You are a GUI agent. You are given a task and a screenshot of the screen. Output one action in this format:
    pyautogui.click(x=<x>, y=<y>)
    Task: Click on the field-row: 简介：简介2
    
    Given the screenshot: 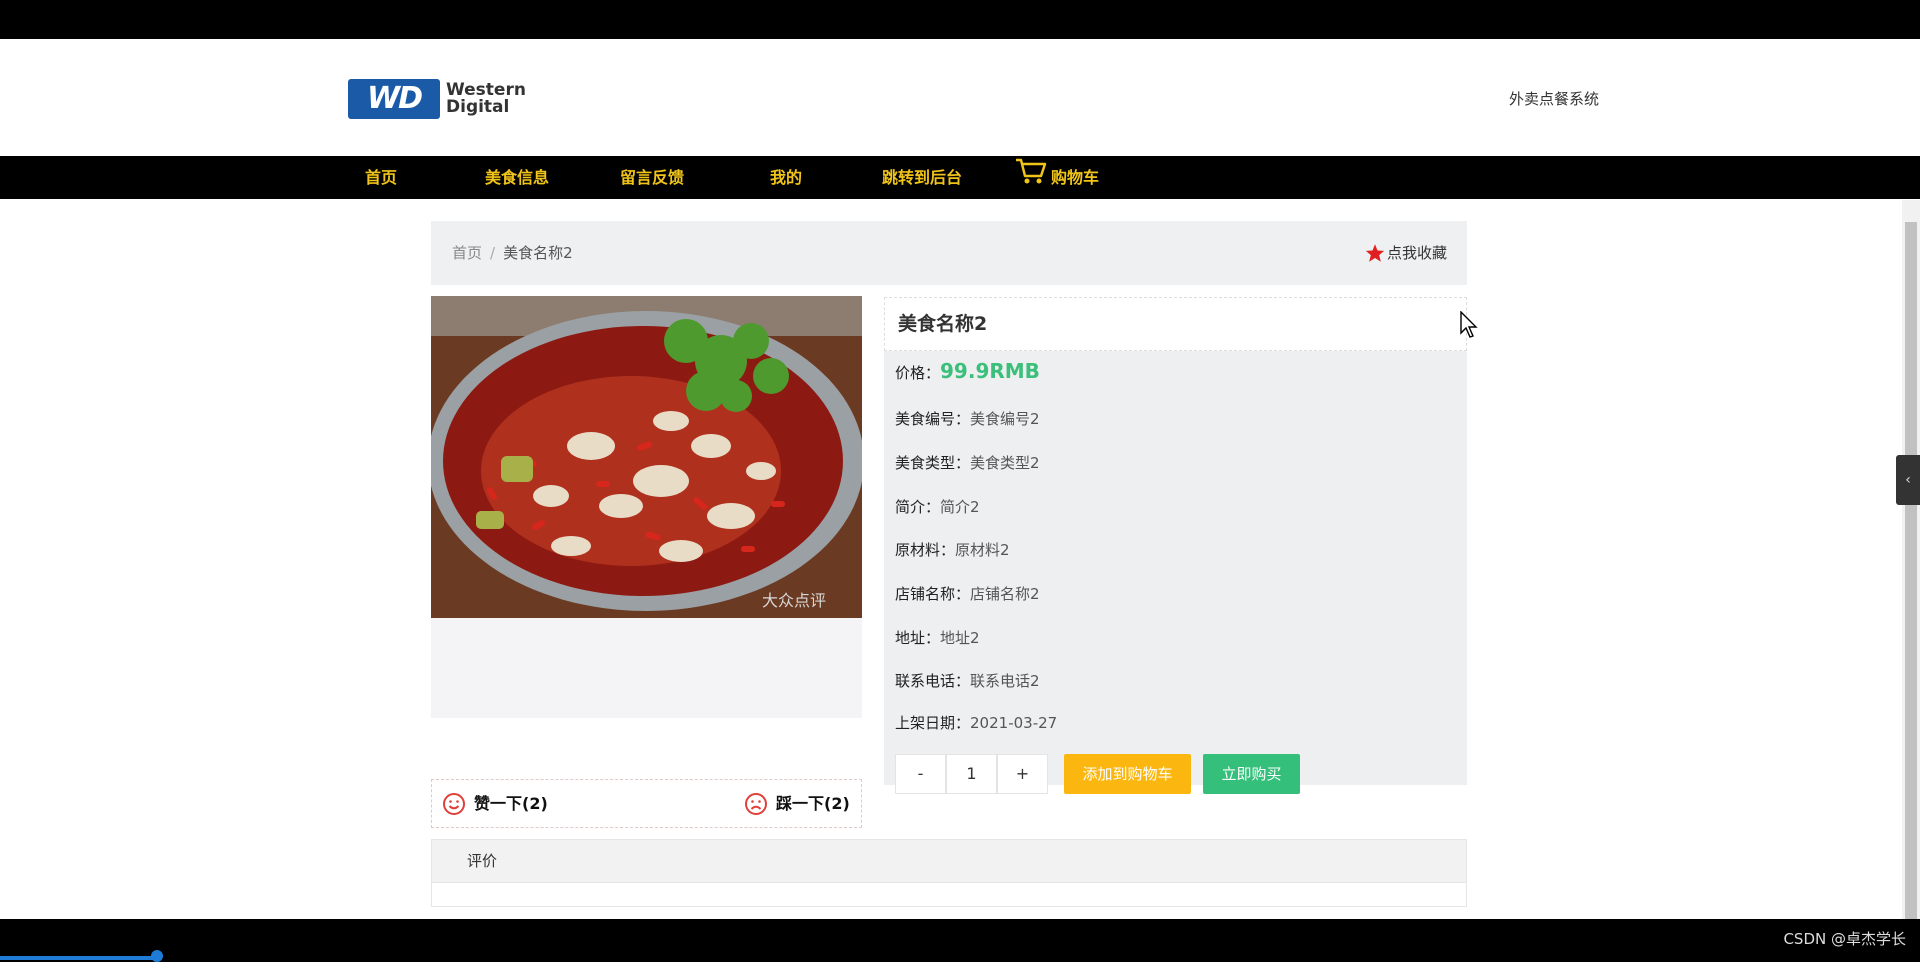 What is the action you would take?
    pyautogui.click(x=937, y=506)
    